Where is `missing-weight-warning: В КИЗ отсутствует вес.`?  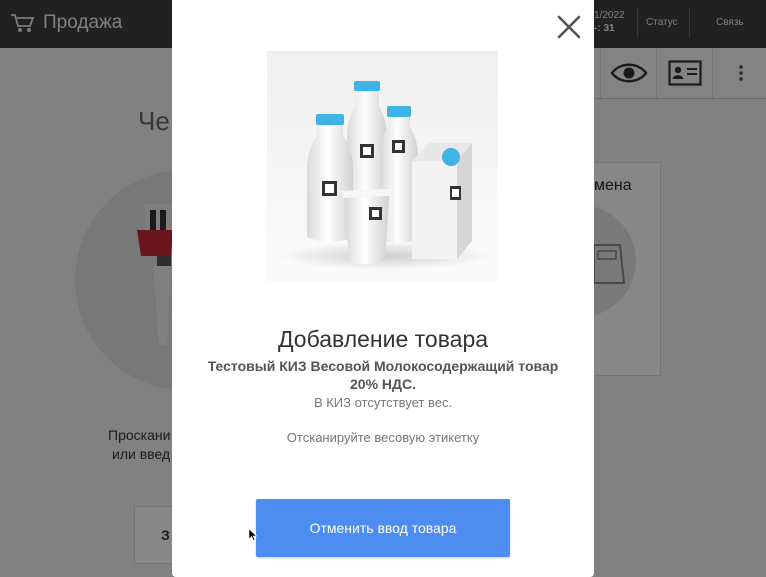
missing-weight-warning: В КИЗ отсутствует вес. is located at coordinates (383, 402).